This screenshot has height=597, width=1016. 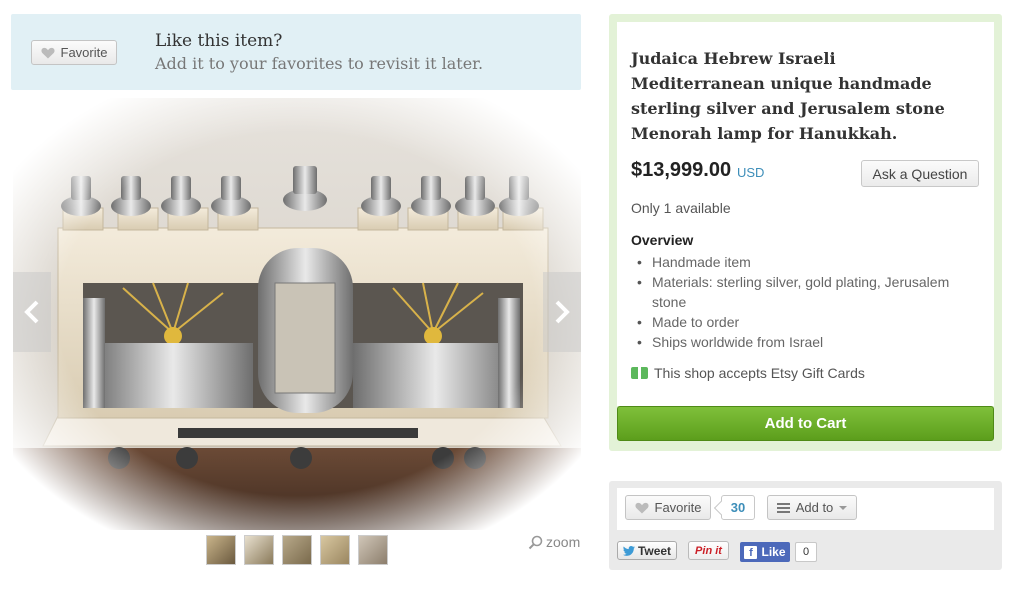 What do you see at coordinates (678, 507) in the screenshot?
I see `favorite-item-label: Favorite` at bounding box center [678, 507].